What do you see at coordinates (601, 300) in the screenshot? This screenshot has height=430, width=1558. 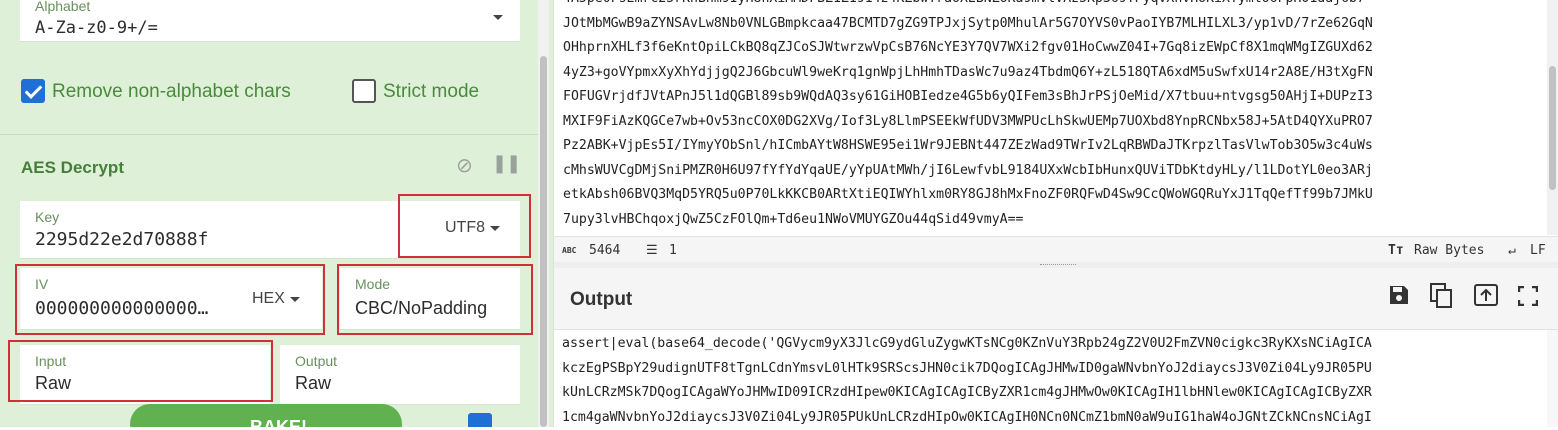 I see `output-title: Output` at bounding box center [601, 300].